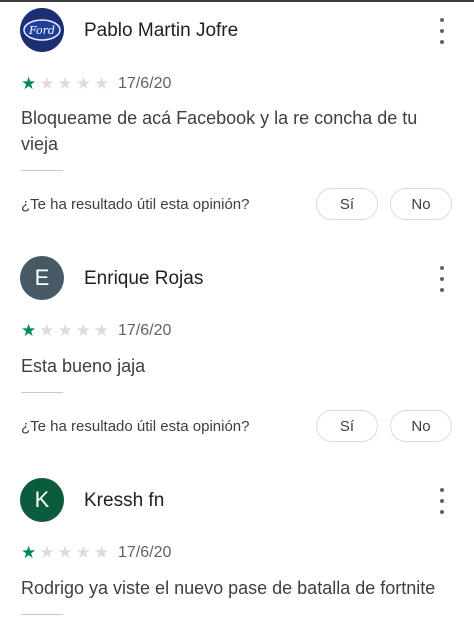 This screenshot has width=474, height=627. I want to click on svg-text: Ford, so click(41, 30).